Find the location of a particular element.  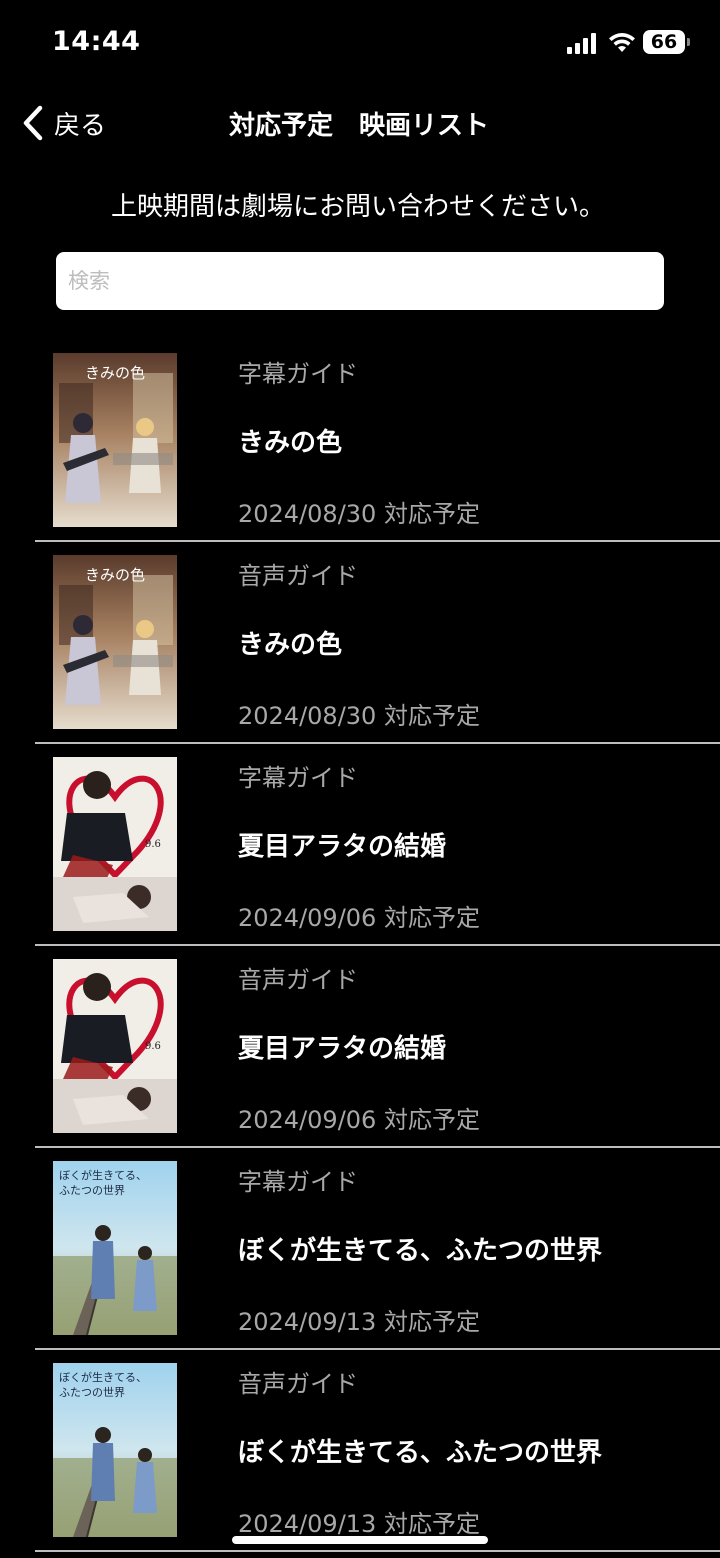

navigation-bar: 戻る 対応予定 映画リスト is located at coordinates (360, 123).